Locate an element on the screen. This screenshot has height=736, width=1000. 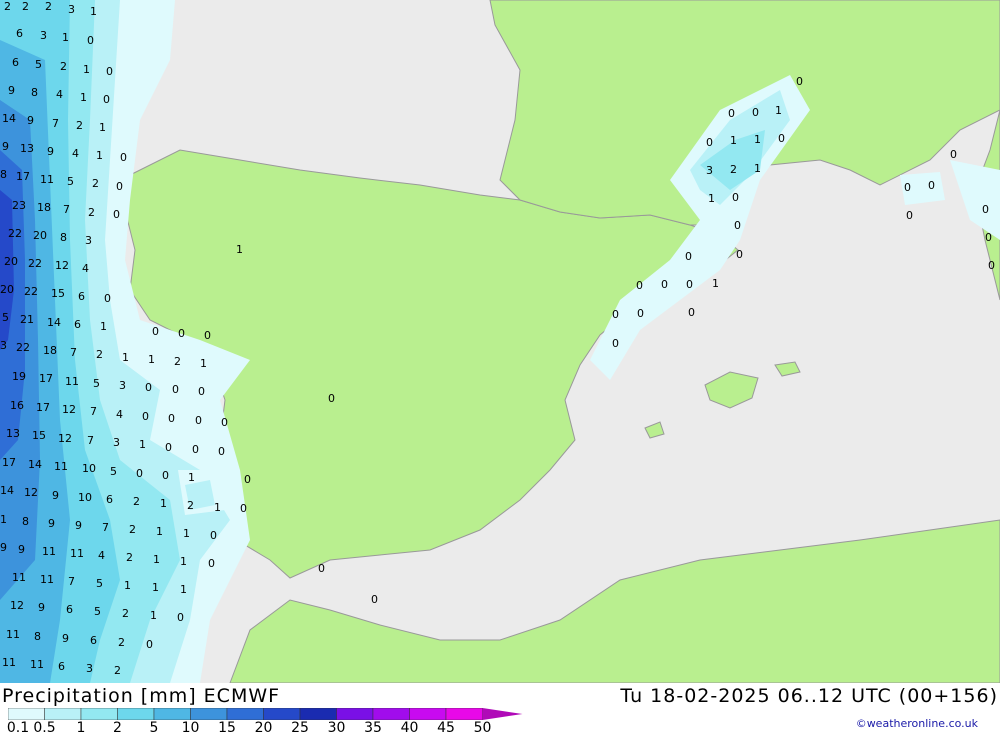
legend-label: 45 is located at coordinates (446, 728).